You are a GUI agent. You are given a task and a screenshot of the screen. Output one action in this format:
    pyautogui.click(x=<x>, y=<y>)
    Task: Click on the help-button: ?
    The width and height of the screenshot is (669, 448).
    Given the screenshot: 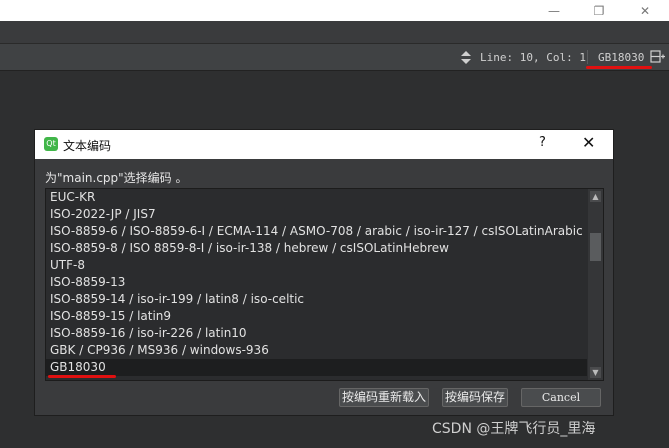 What is the action you would take?
    pyautogui.click(x=542, y=142)
    